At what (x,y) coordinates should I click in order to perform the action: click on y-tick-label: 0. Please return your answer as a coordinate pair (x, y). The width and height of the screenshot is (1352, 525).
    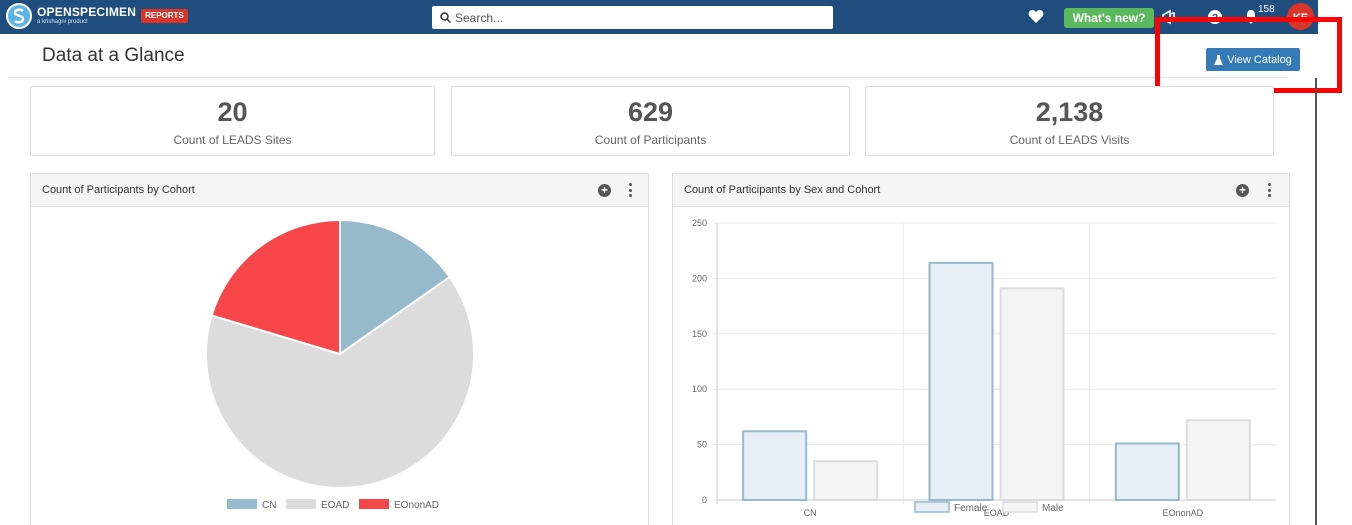
    Looking at the image, I should click on (704, 500).